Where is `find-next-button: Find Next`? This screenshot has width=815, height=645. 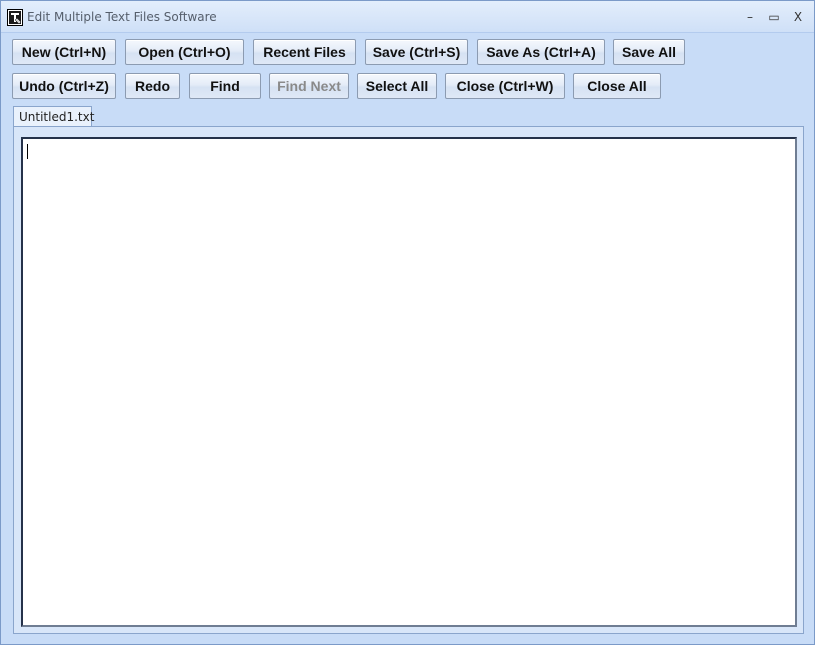
find-next-button: Find Next is located at coordinates (309, 86).